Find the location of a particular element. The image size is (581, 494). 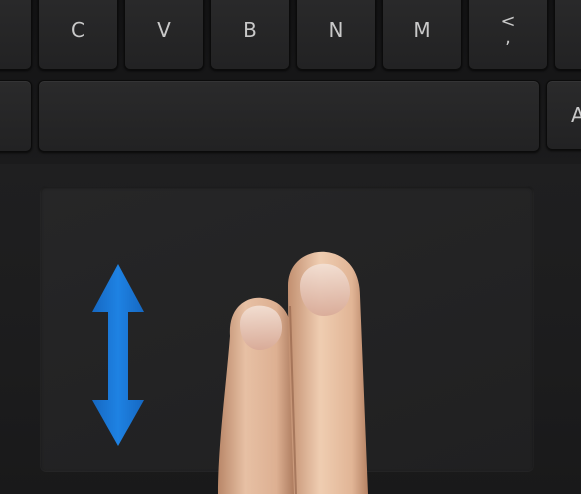

key-n: N is located at coordinates (336, 35).